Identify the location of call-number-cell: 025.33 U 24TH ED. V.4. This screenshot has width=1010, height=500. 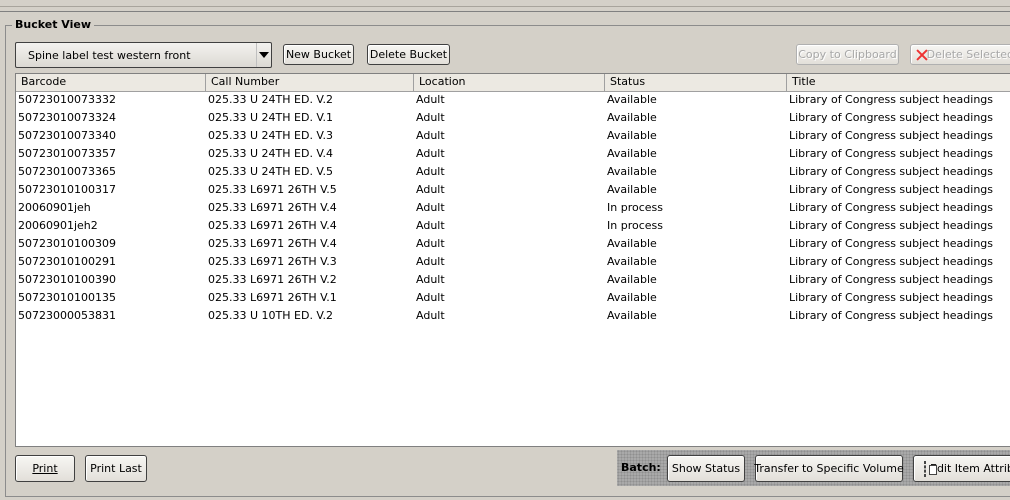
(271, 153).